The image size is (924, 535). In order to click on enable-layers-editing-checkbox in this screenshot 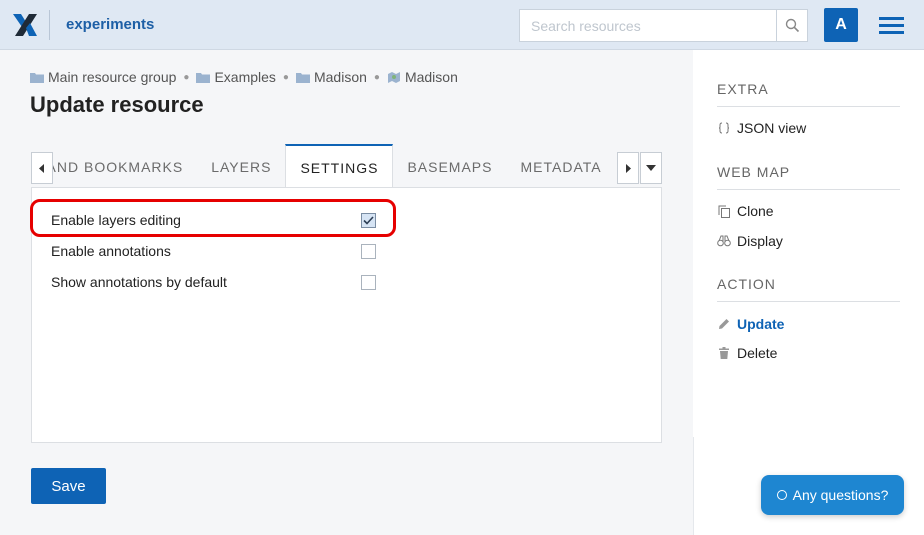, I will do `click(368, 220)`.